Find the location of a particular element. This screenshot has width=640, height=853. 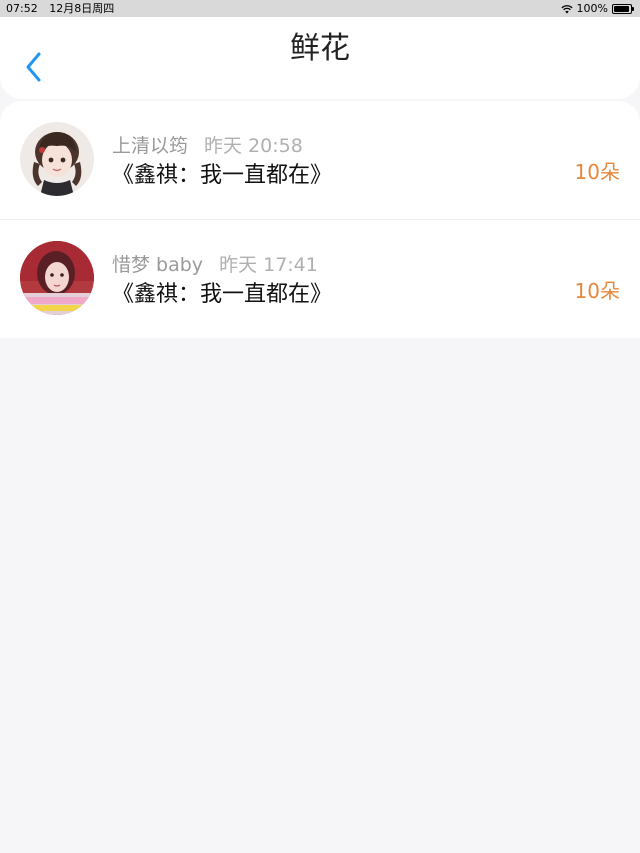

meta-line: 上清以筠 昨天 20:58 is located at coordinates (207, 144).